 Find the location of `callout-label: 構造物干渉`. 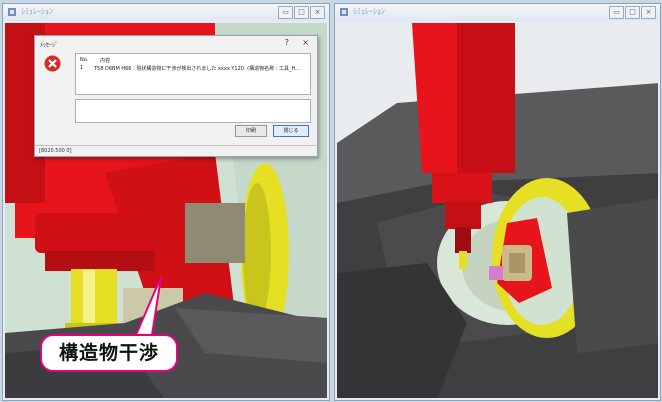

callout-label: 構造物干渉 is located at coordinates (108, 353).